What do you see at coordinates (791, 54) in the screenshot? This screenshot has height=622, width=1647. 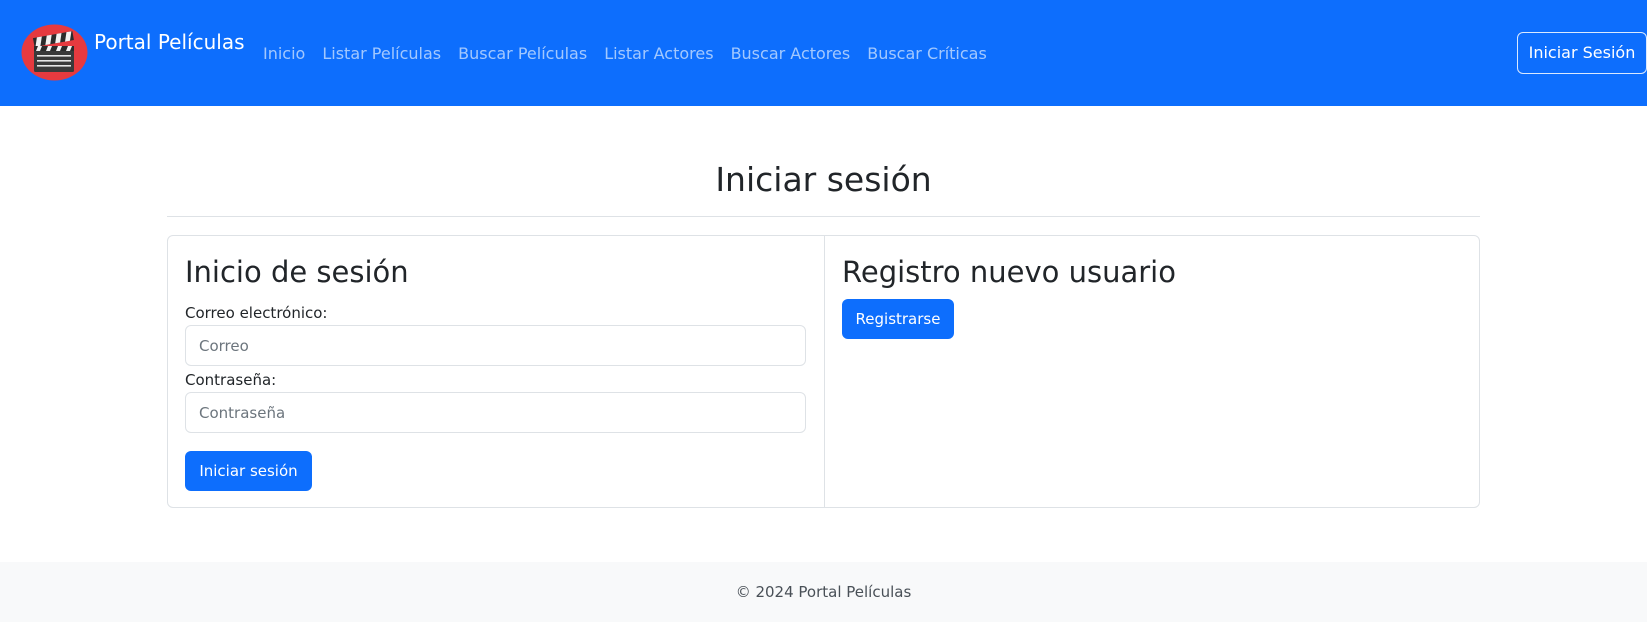 I see `nav-link-buscar-actores: Buscar Actores` at bounding box center [791, 54].